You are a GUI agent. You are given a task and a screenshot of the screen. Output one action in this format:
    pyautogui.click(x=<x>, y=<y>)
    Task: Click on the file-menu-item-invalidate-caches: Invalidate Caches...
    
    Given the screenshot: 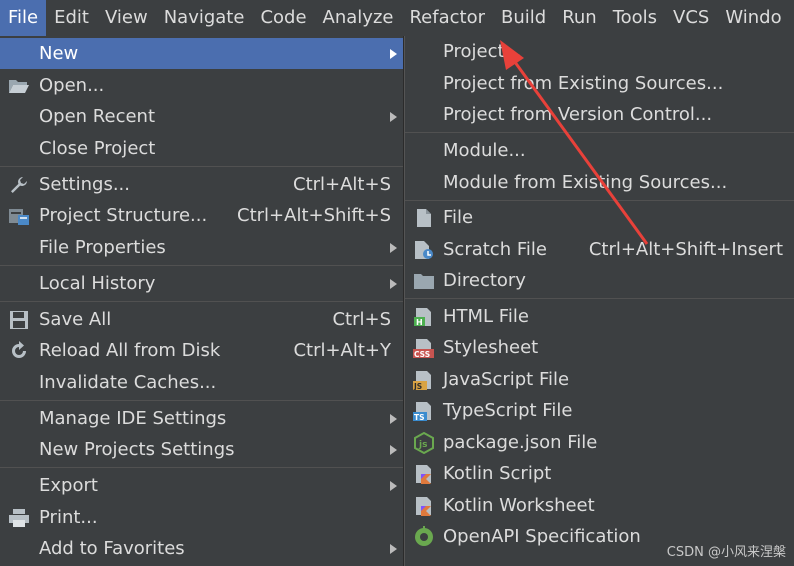 What is the action you would take?
    pyautogui.click(x=201, y=382)
    